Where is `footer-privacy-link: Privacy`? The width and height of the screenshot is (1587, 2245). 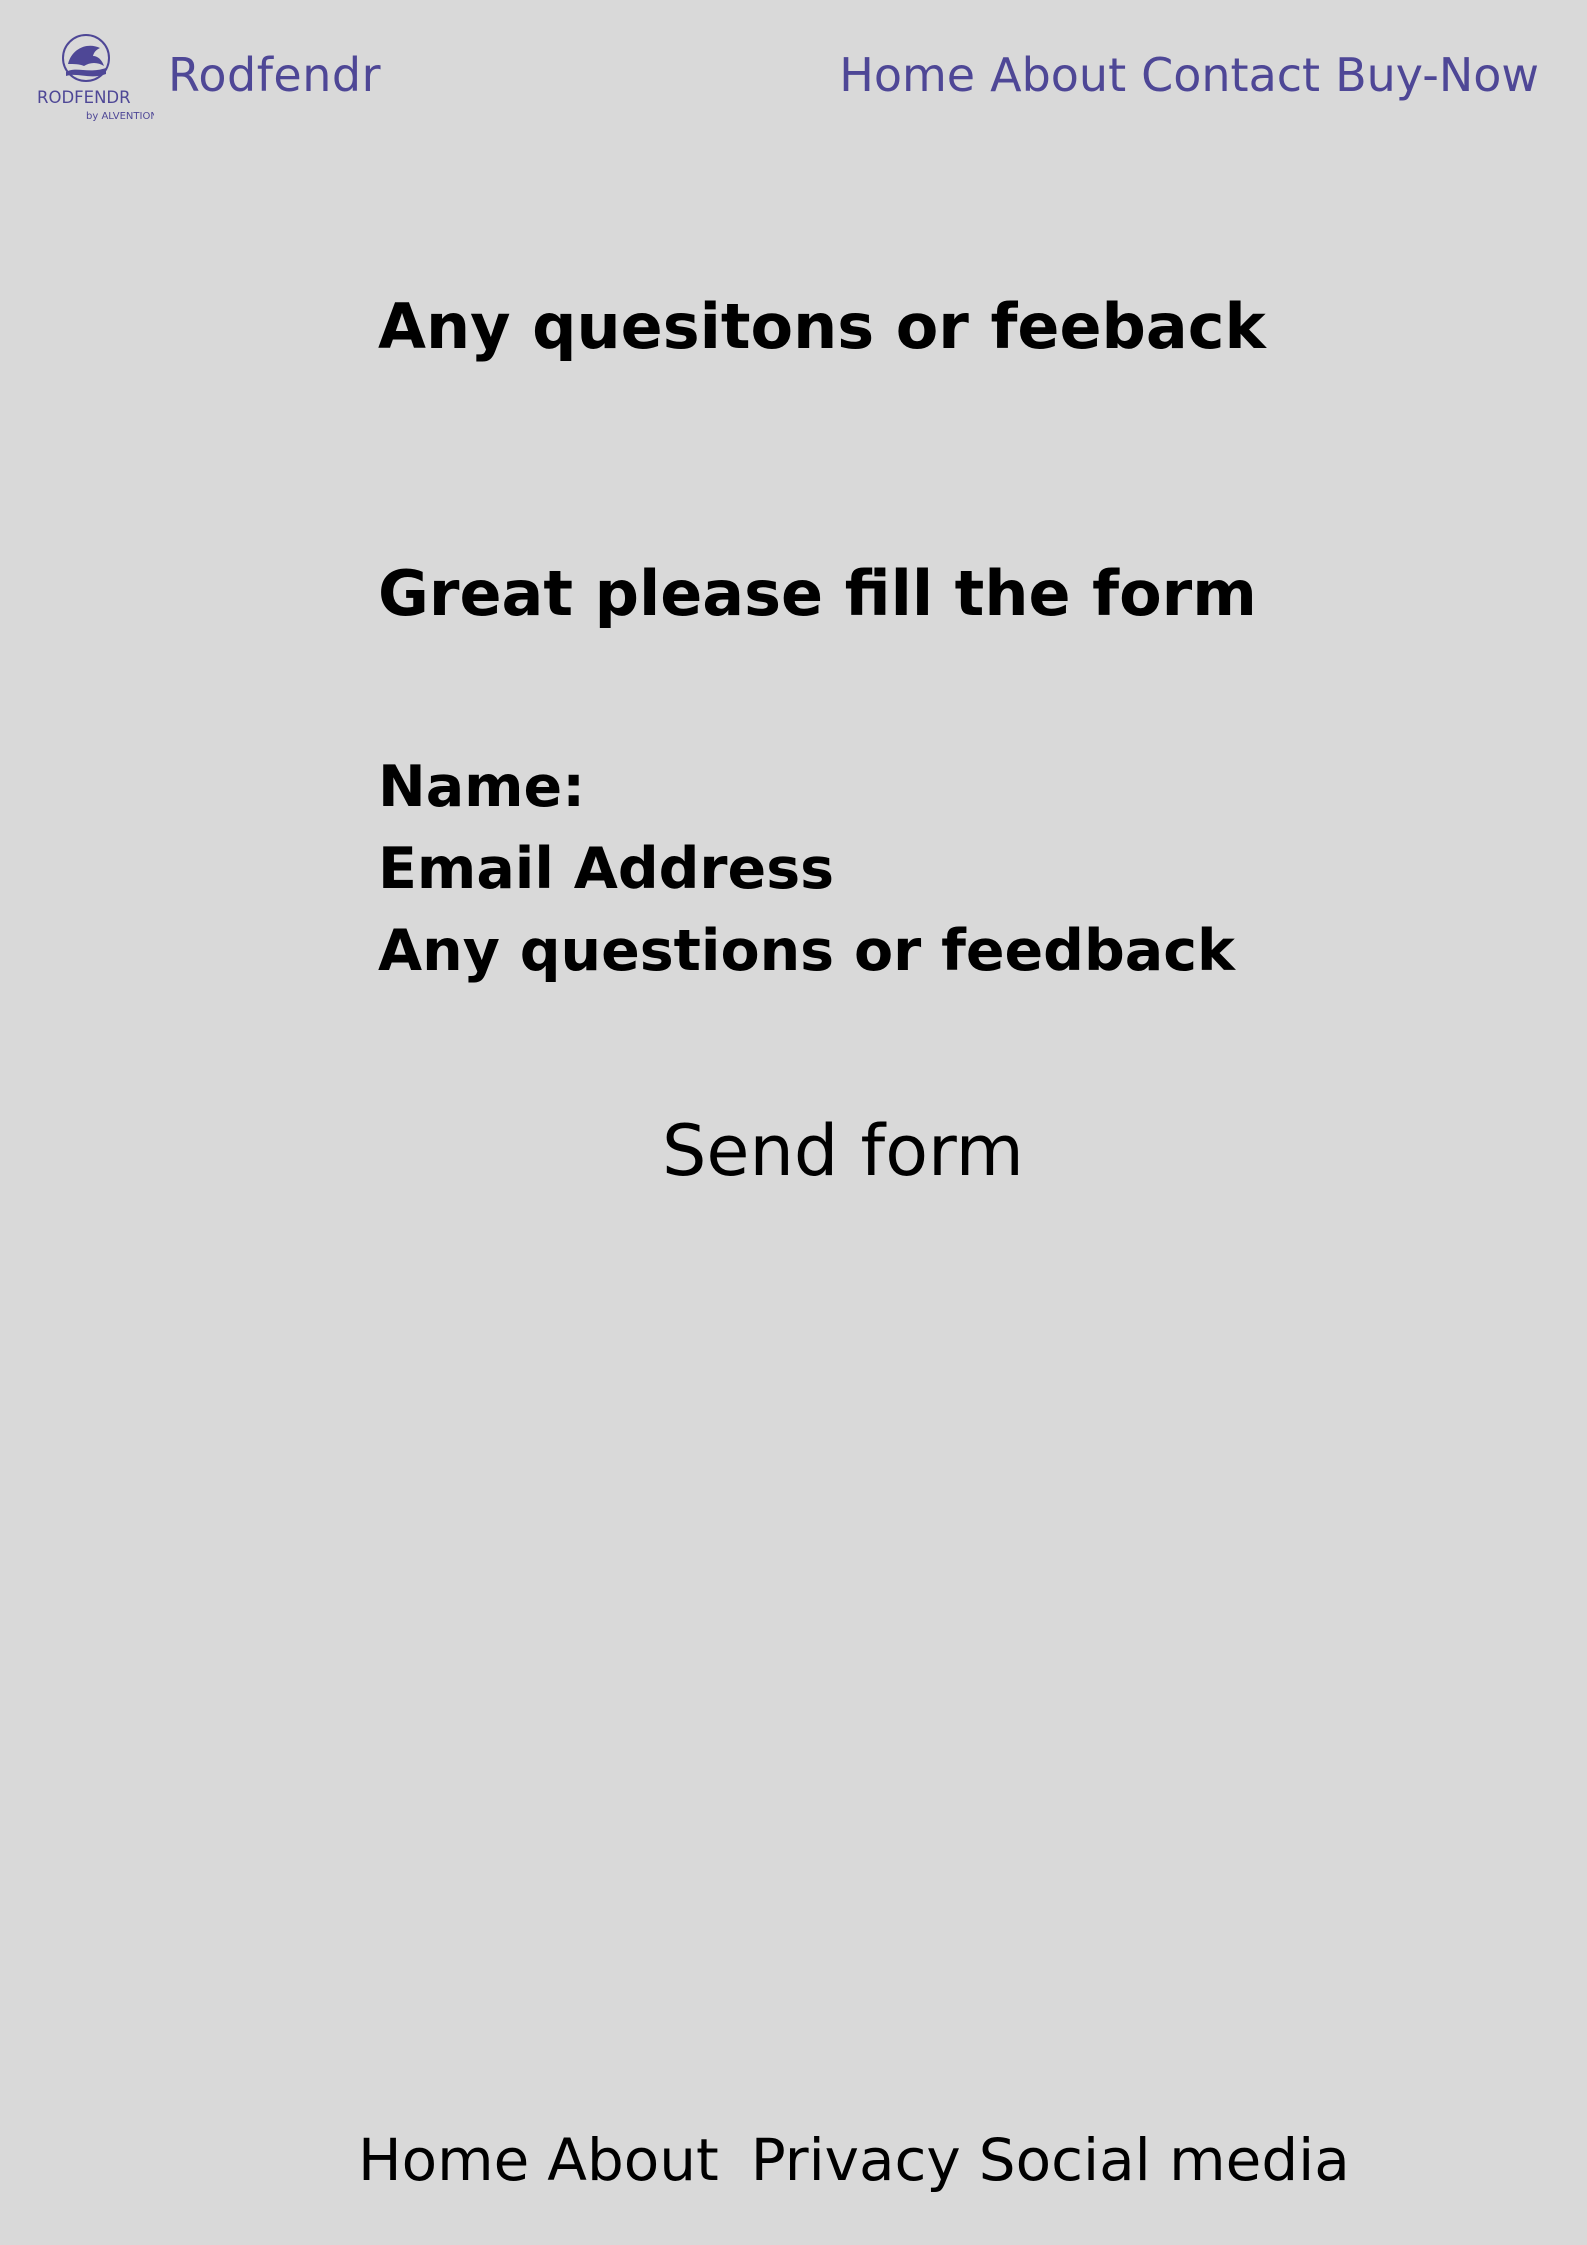 footer-privacy-link: Privacy is located at coordinates (856, 2160).